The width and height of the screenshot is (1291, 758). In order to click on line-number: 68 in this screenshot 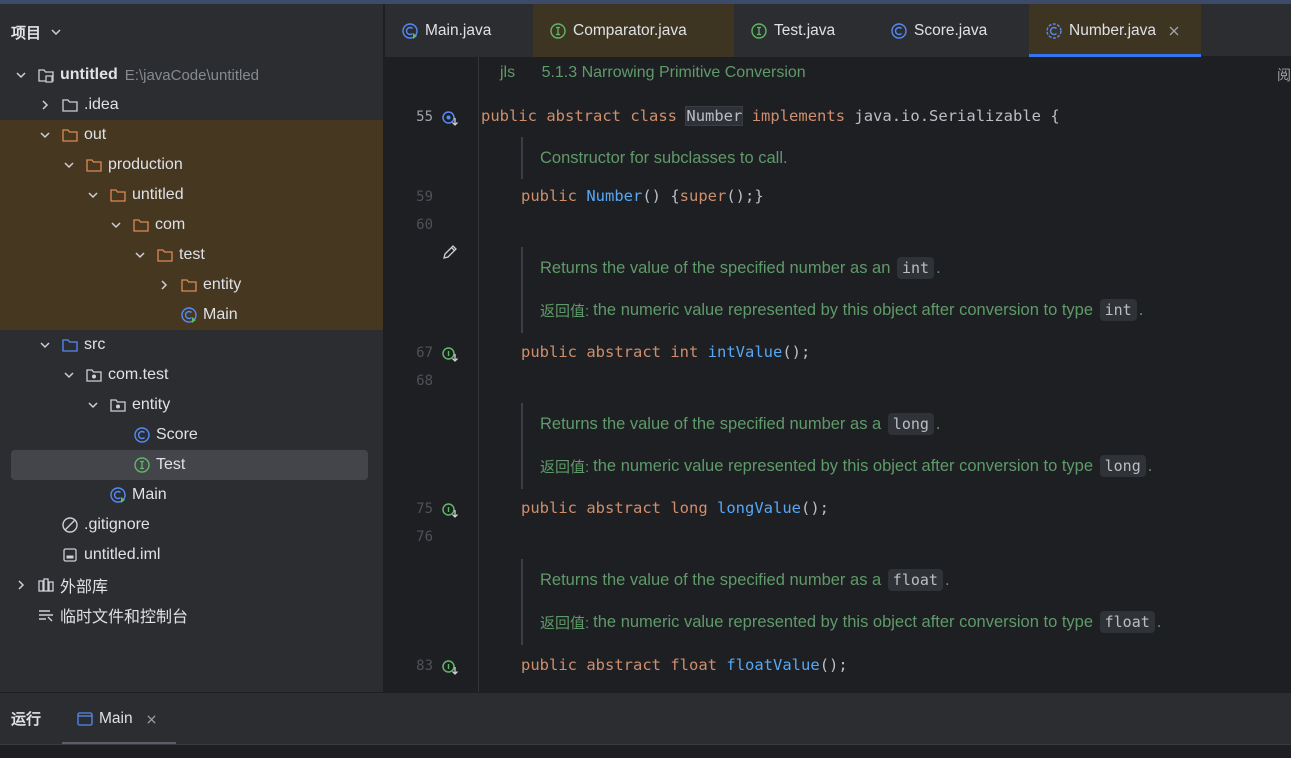, I will do `click(424, 381)`.